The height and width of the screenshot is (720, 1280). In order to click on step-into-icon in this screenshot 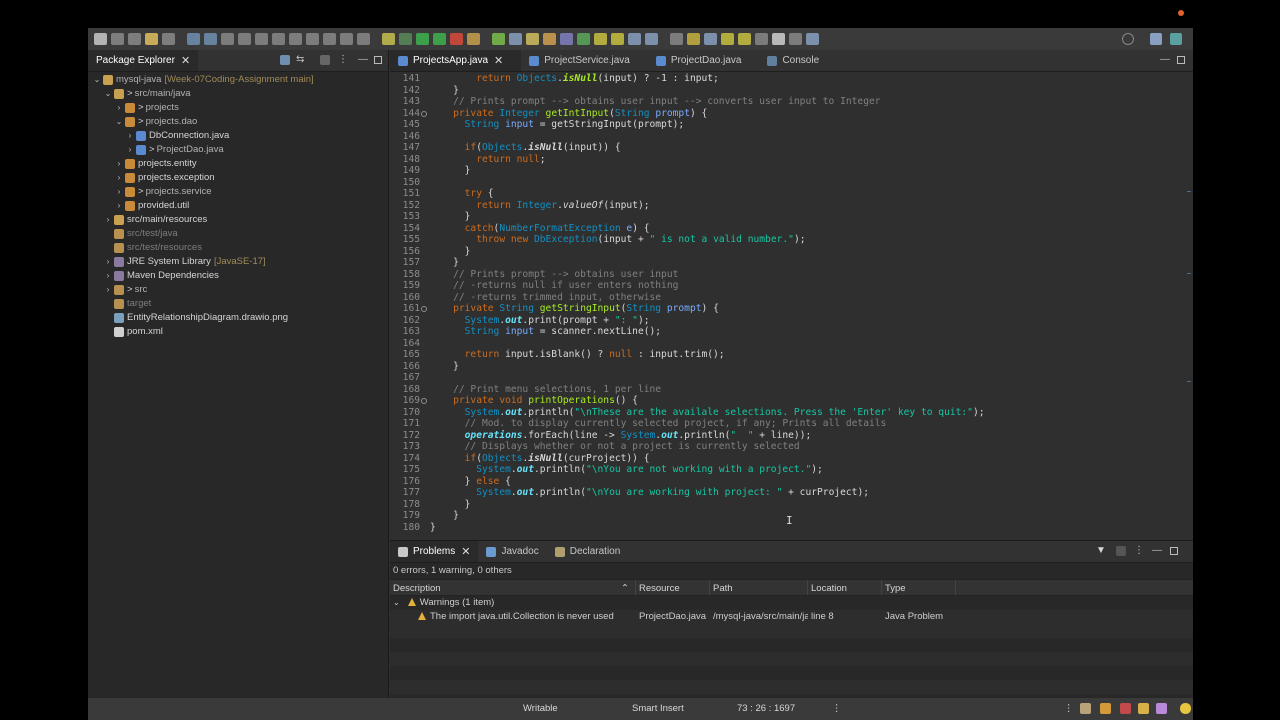, I will do `click(295, 39)`.